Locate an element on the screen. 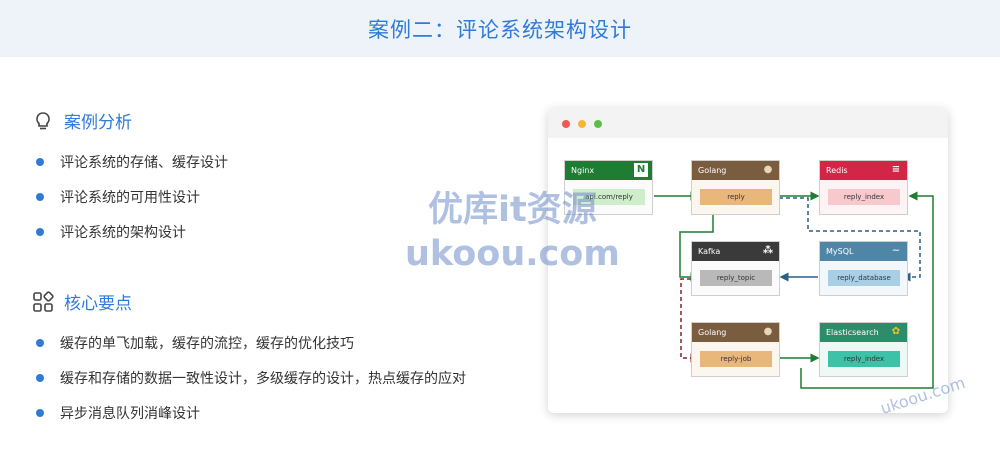  node-title: MySQL is located at coordinates (840, 251).